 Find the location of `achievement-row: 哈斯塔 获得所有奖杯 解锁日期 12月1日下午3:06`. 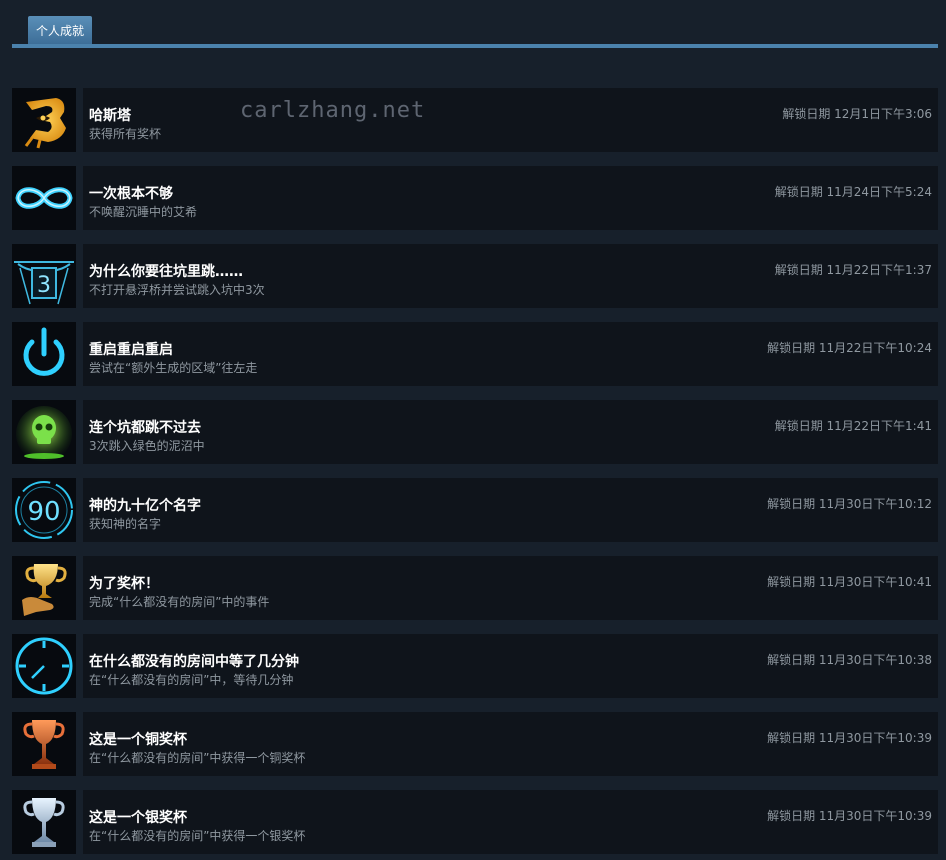

achievement-row: 哈斯塔 获得所有奖杯 解锁日期 12月1日下午3:06 is located at coordinates (475, 120).